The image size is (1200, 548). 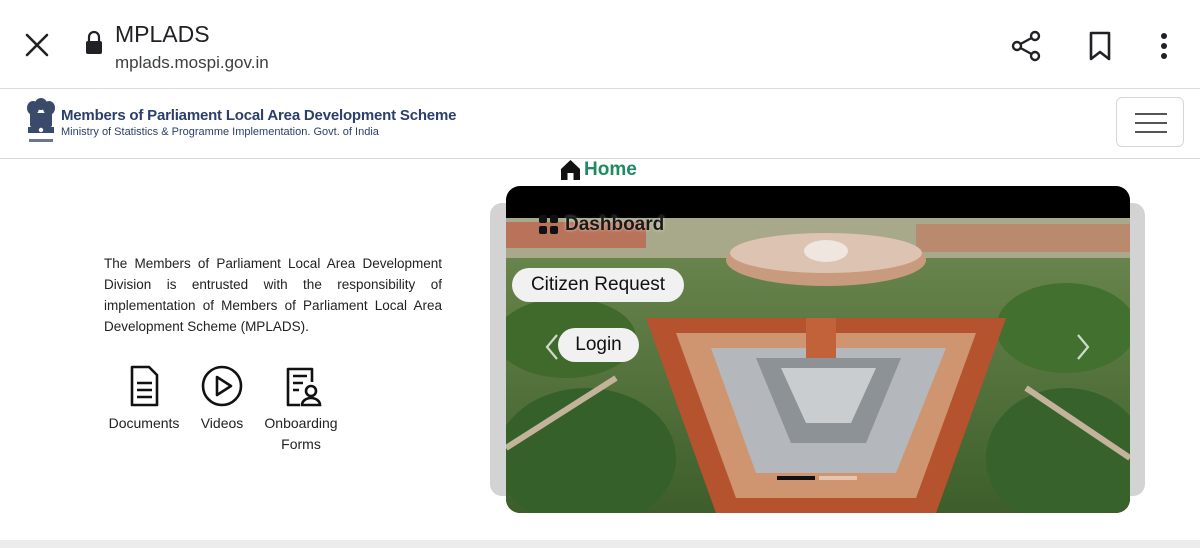 I want to click on lock-icon, so click(x=94, y=42).